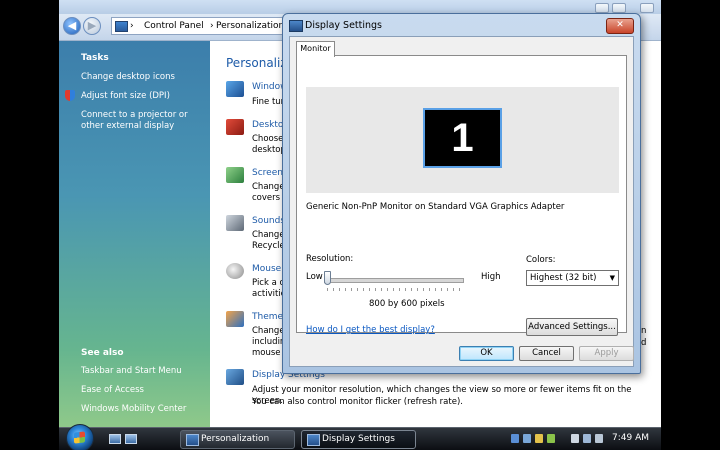 The height and width of the screenshot is (450, 720). I want to click on taskbar-display-settings: Display Settings, so click(358, 439).